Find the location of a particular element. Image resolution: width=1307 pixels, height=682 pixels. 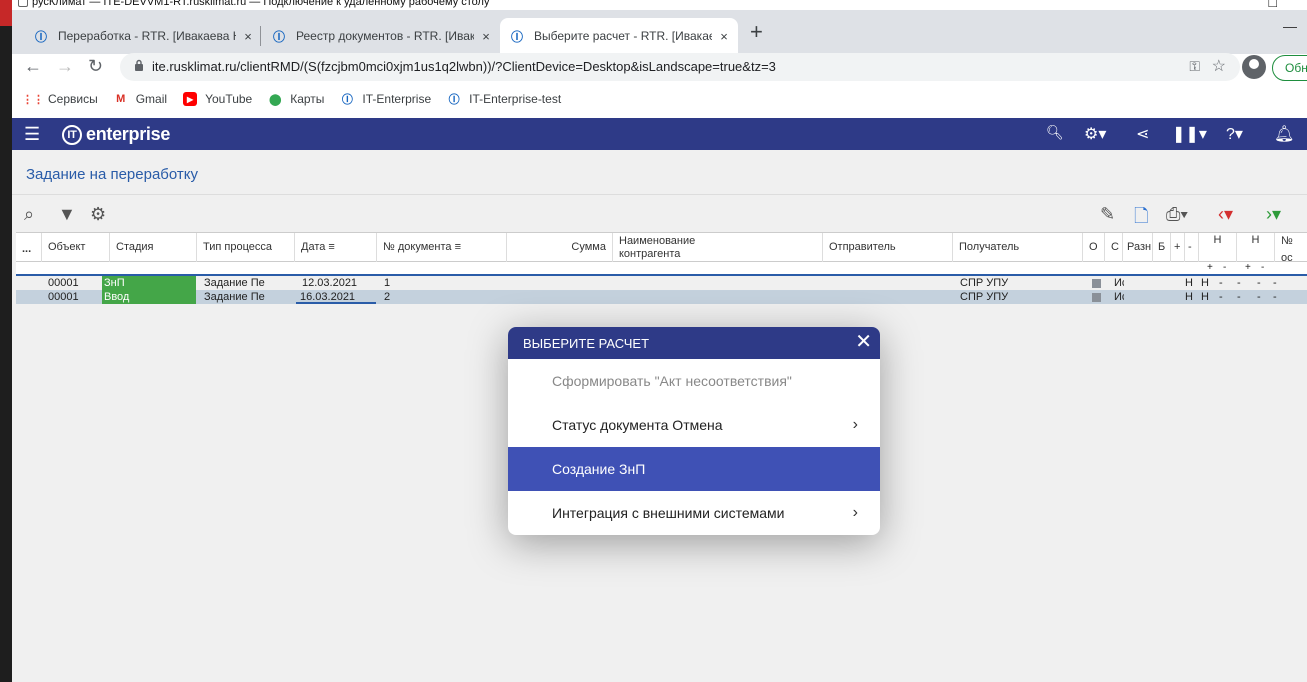

dialog-header: ВЫБЕРИТЕ РАСЧЕТ ✕ is located at coordinates (694, 343).